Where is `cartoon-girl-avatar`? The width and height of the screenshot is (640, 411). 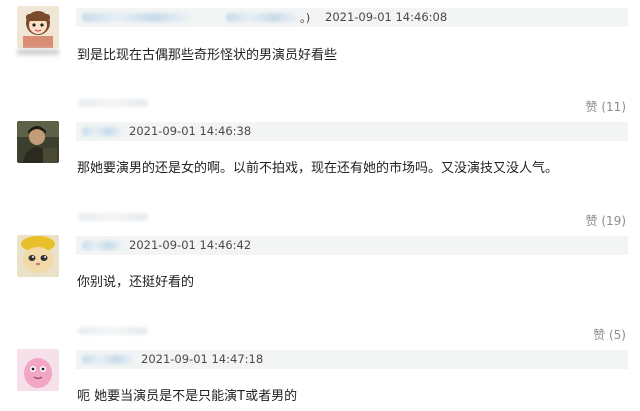
cartoon-girl-avatar is located at coordinates (38, 27).